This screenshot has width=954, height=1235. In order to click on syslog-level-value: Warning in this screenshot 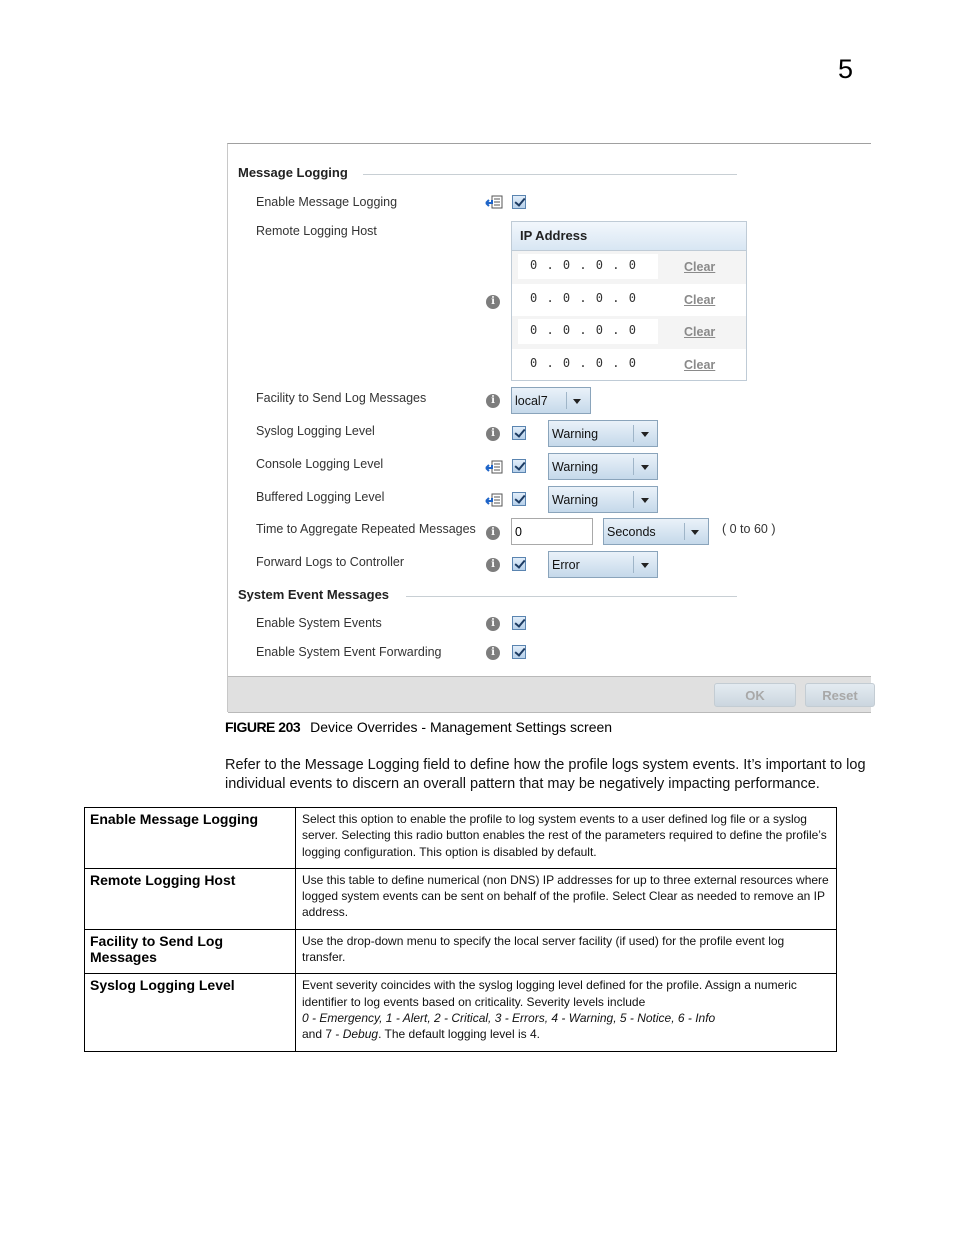, I will do `click(575, 434)`.